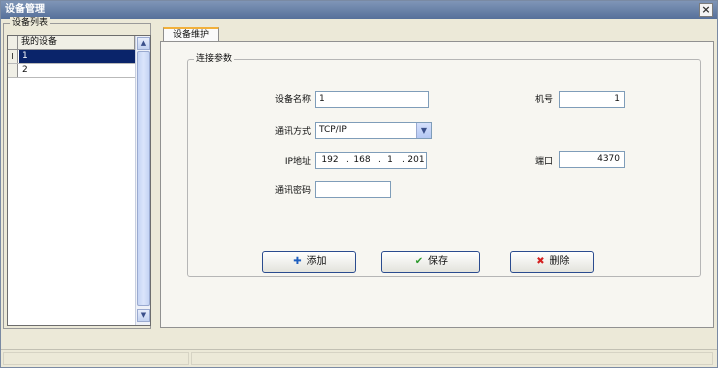 The height and width of the screenshot is (368, 718). I want to click on grid-header: 我的设备, so click(72, 43).